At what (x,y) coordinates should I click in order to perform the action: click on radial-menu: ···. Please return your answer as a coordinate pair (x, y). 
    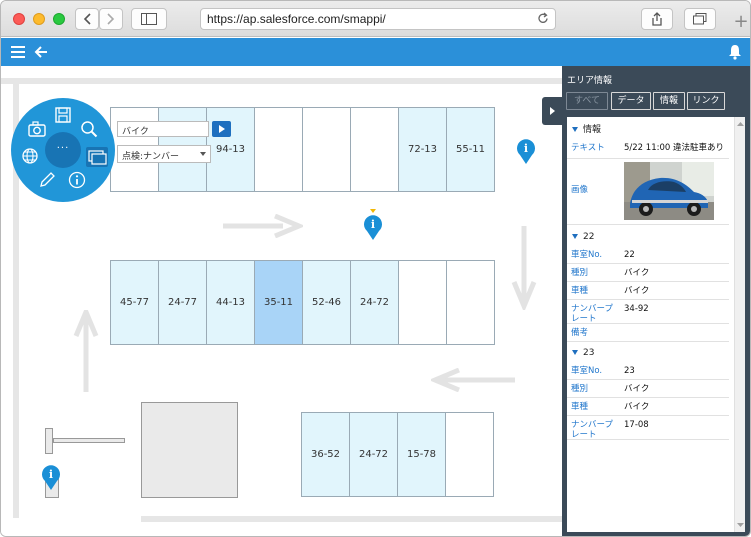
    Looking at the image, I should click on (63, 150).